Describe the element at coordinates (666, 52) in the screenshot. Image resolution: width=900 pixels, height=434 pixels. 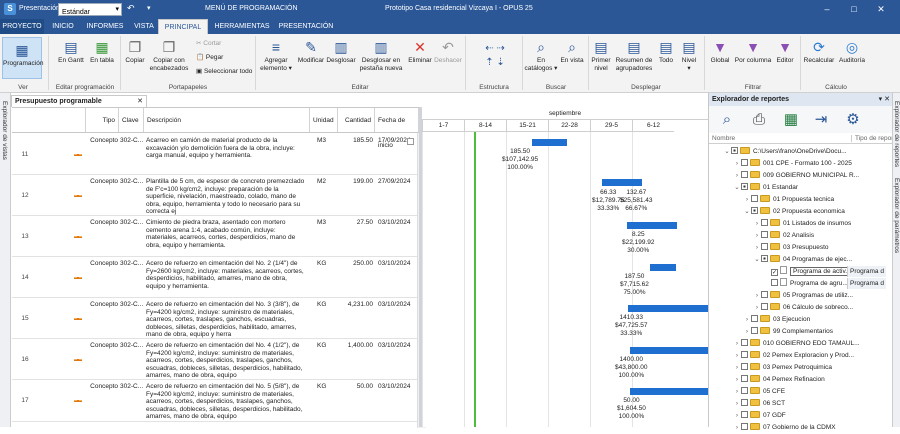
I see `todo-button: ▤ Todo` at that location.